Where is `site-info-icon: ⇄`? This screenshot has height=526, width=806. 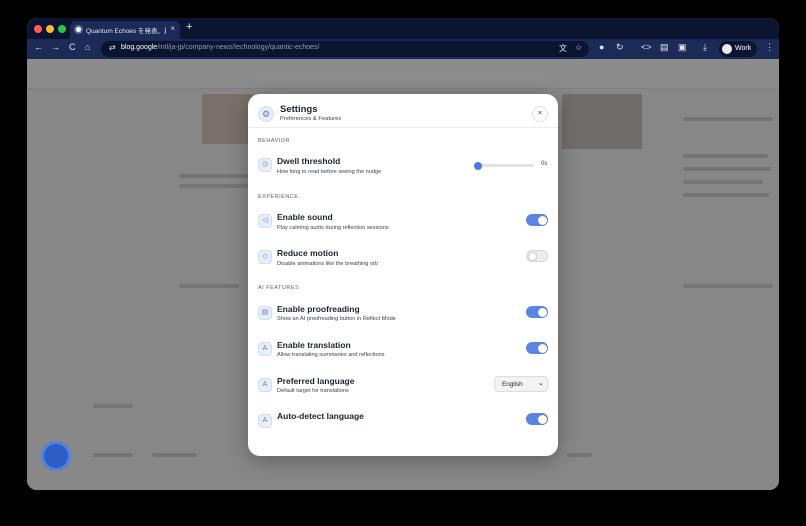 site-info-icon: ⇄ is located at coordinates (112, 47).